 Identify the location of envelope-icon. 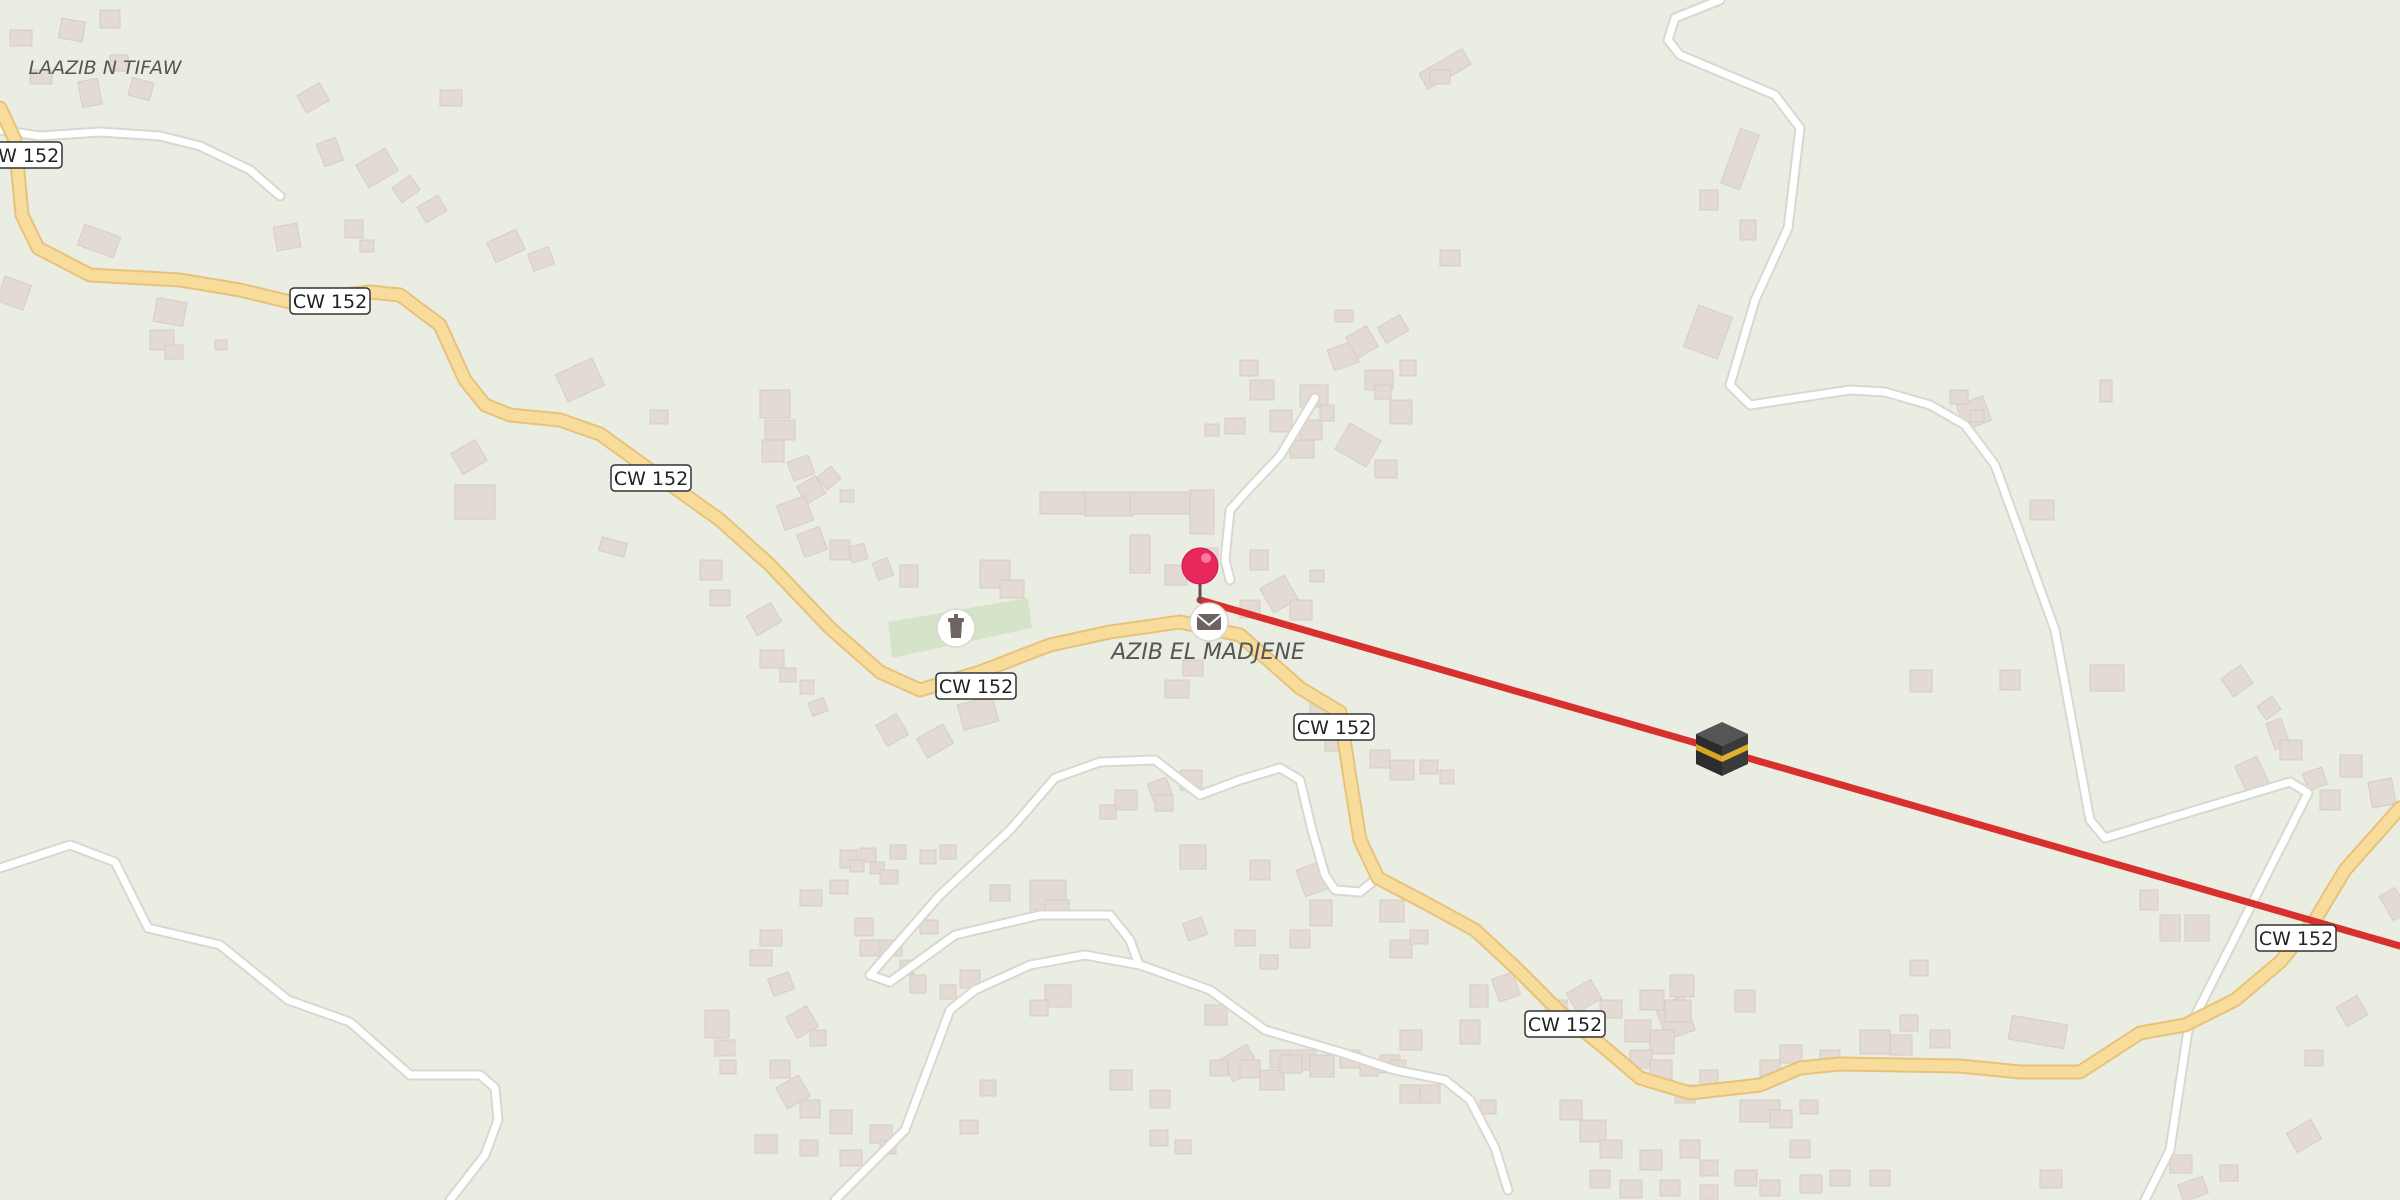
(1209, 622).